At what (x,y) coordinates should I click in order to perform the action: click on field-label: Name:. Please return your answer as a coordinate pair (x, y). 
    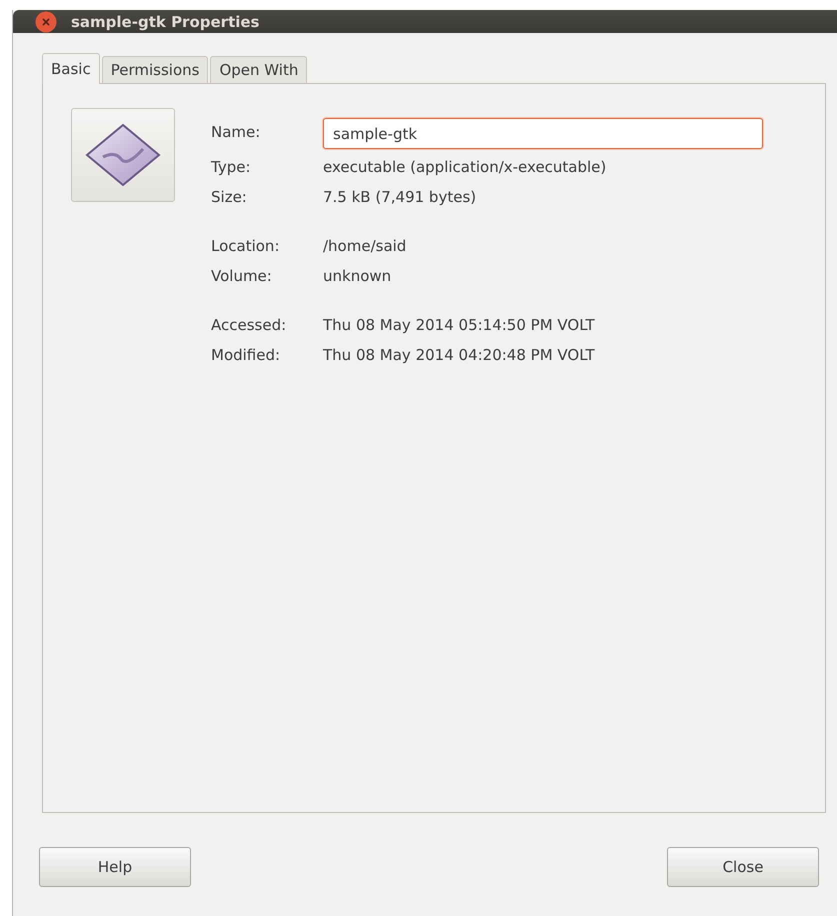
    Looking at the image, I should click on (236, 132).